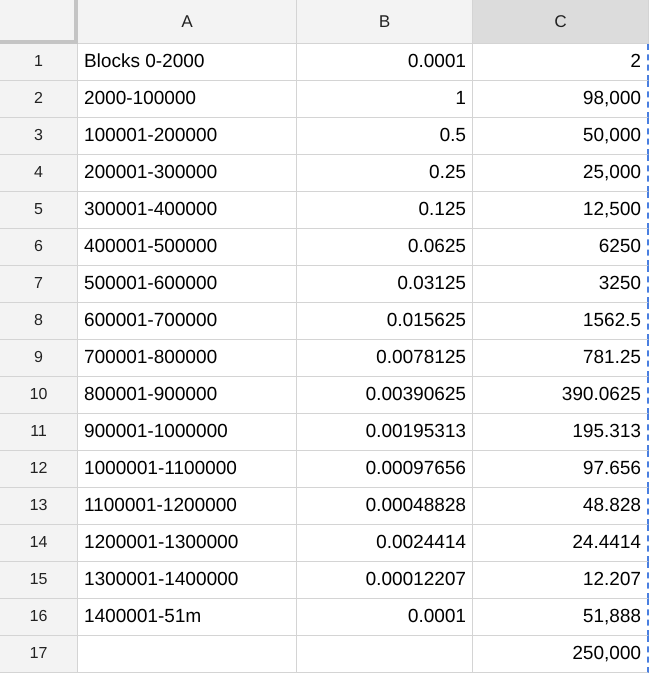 The width and height of the screenshot is (649, 673). Describe the element at coordinates (561, 22) in the screenshot. I see `column-header: C` at that location.